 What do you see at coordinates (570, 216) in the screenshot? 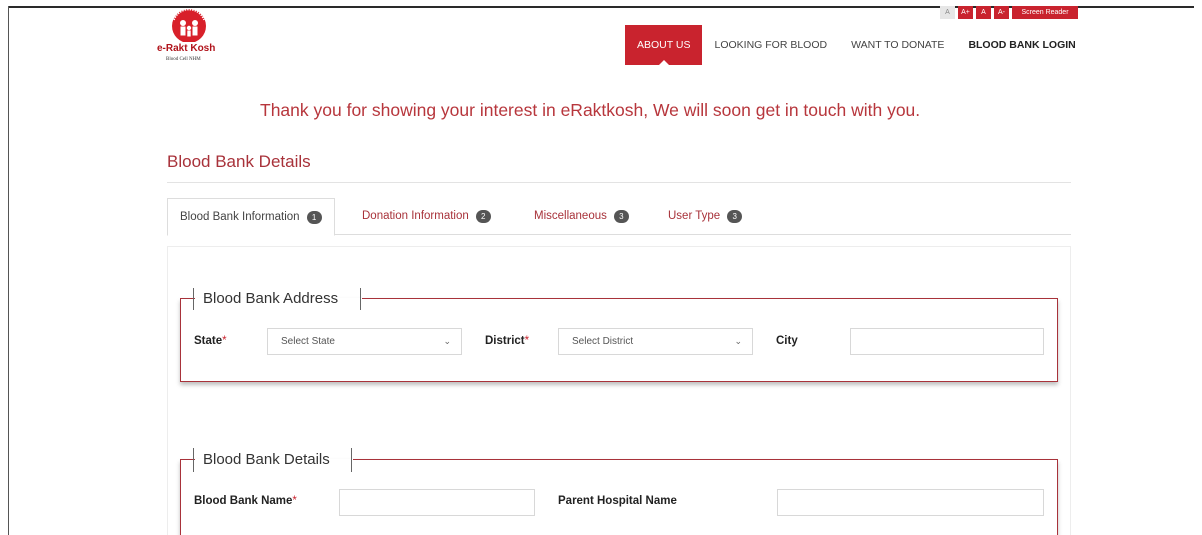
I see `tab-label: Miscellaneous` at bounding box center [570, 216].